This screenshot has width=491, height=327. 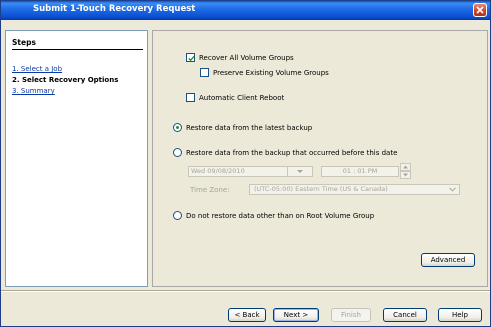 I want to click on spinner-up-icon, so click(x=405, y=167).